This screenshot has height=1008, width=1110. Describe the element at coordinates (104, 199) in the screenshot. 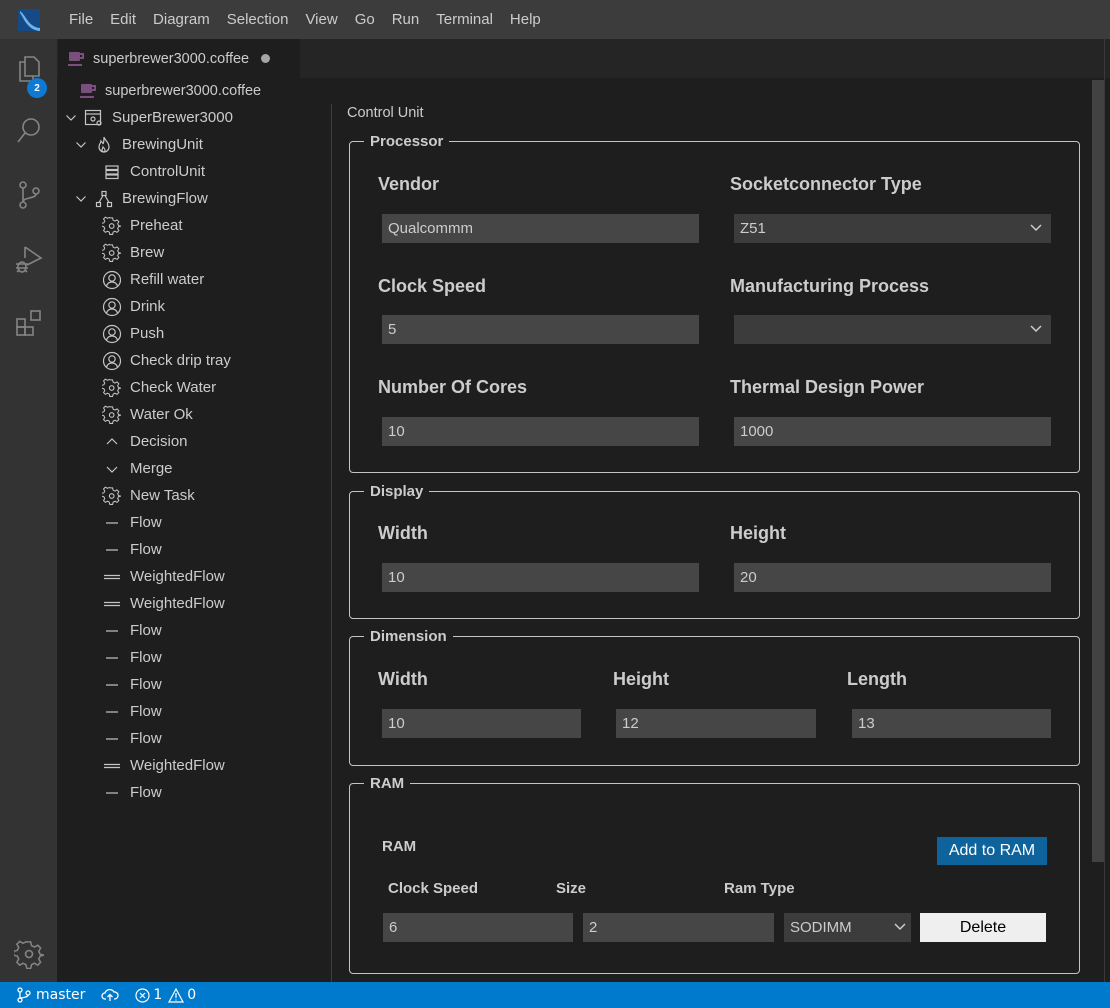

I see `type-hierarchy-icon` at that location.